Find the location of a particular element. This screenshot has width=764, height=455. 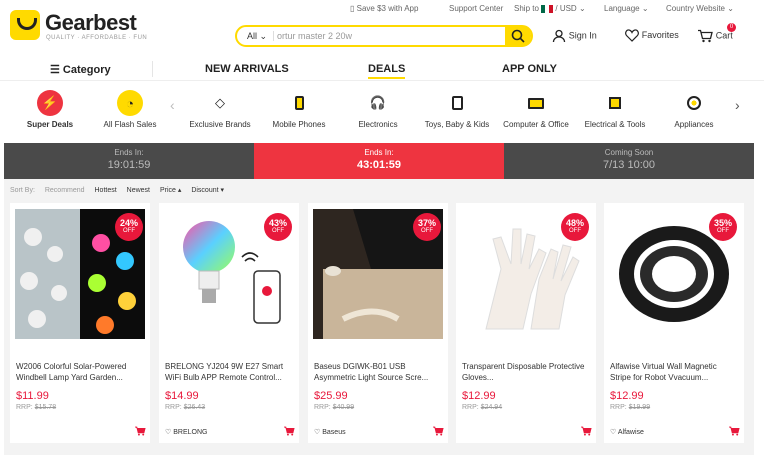

product-image: 48% OFF is located at coordinates (526, 274).